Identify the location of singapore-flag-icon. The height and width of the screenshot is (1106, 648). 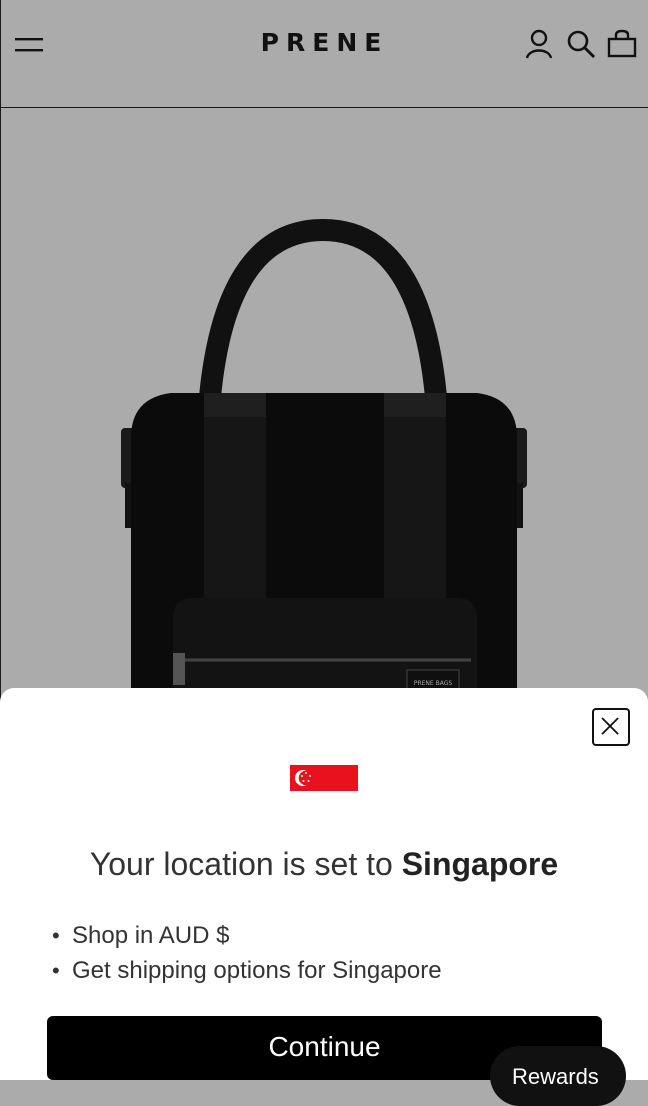
(324, 778).